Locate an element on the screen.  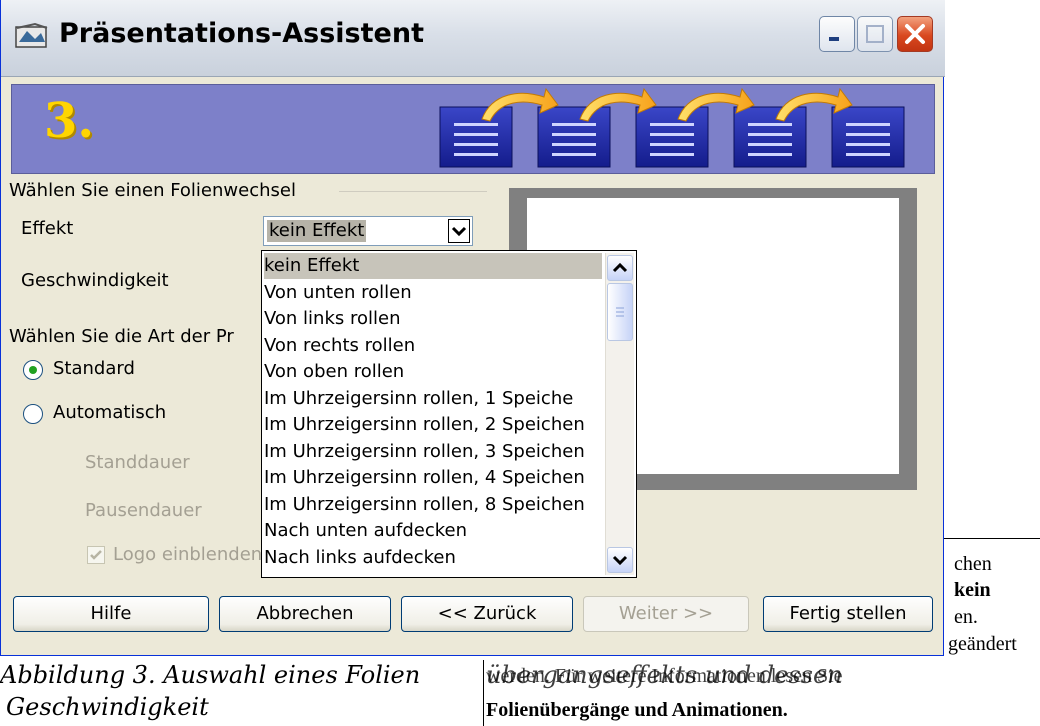
logo-label: Logo einblenden is located at coordinates (187, 555).